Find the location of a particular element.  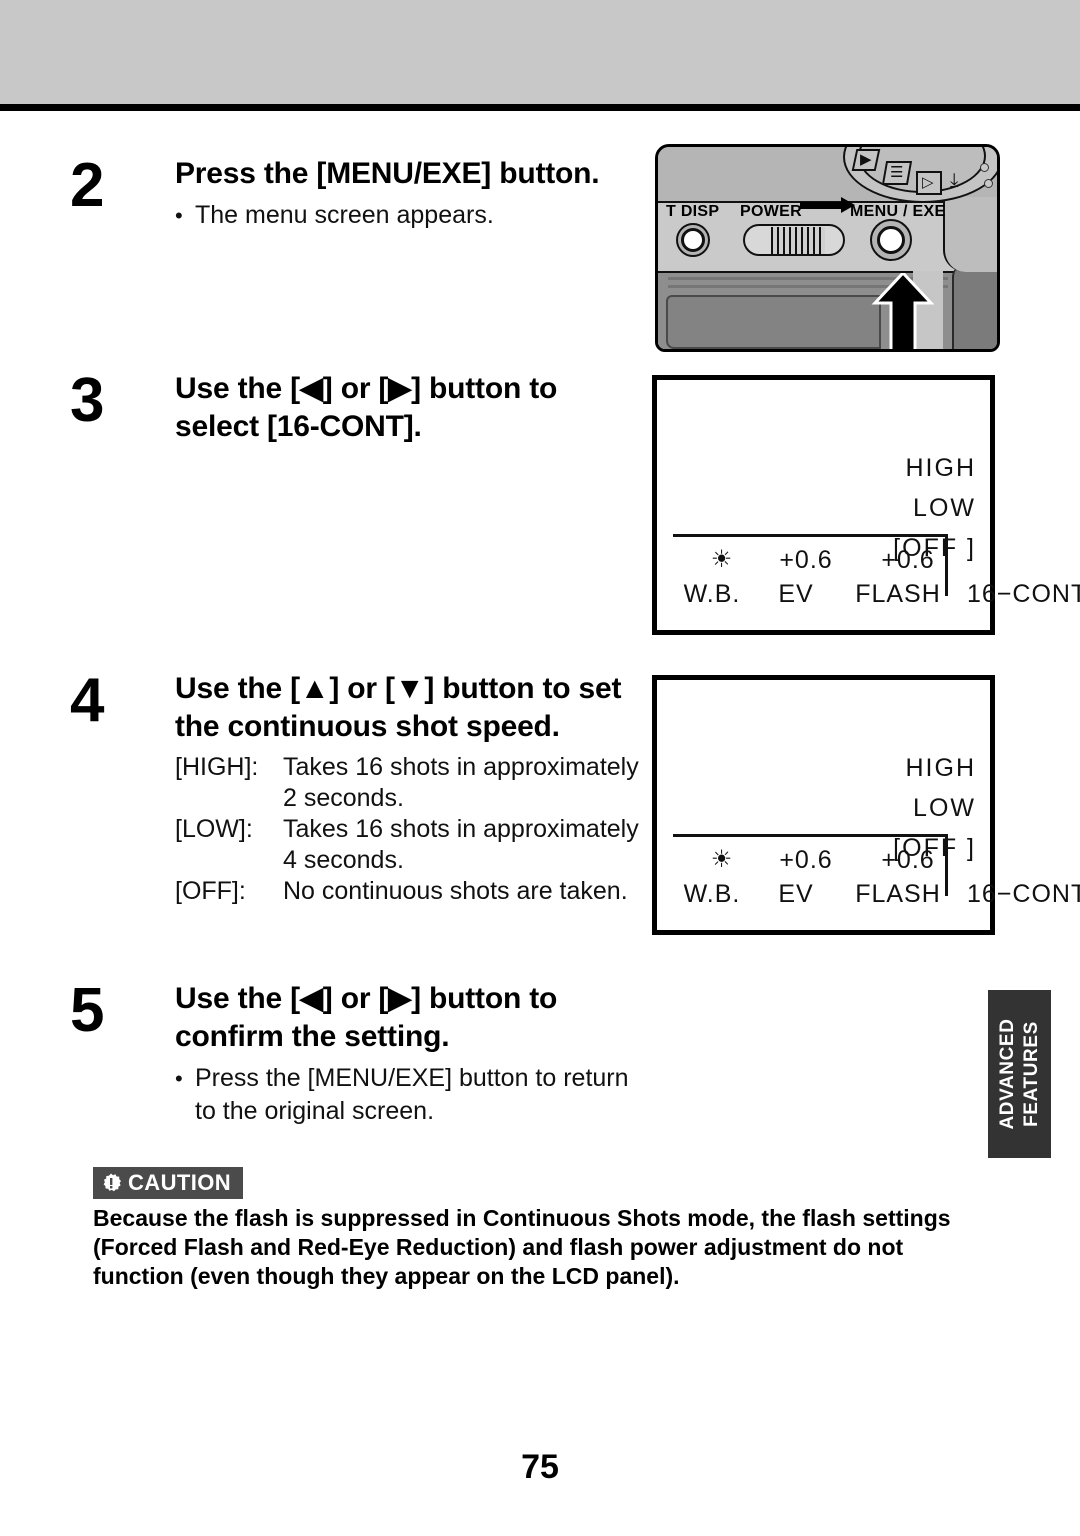

page-number: 75 is located at coordinates (540, 1467).